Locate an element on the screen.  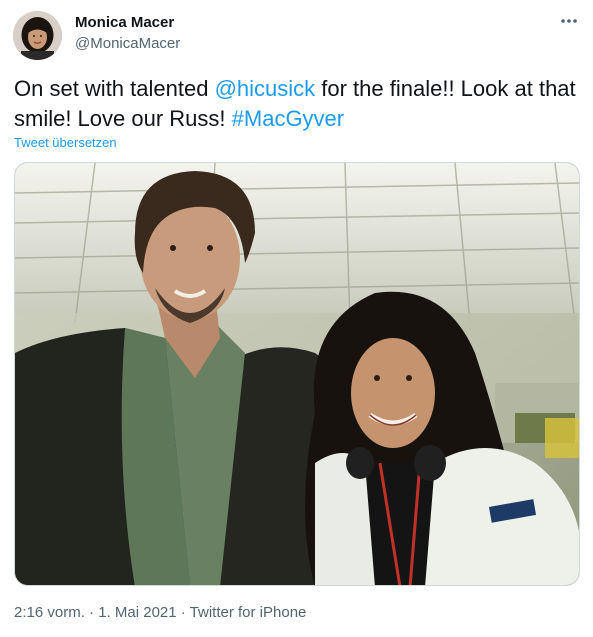
more-options-button is located at coordinates (569, 21).